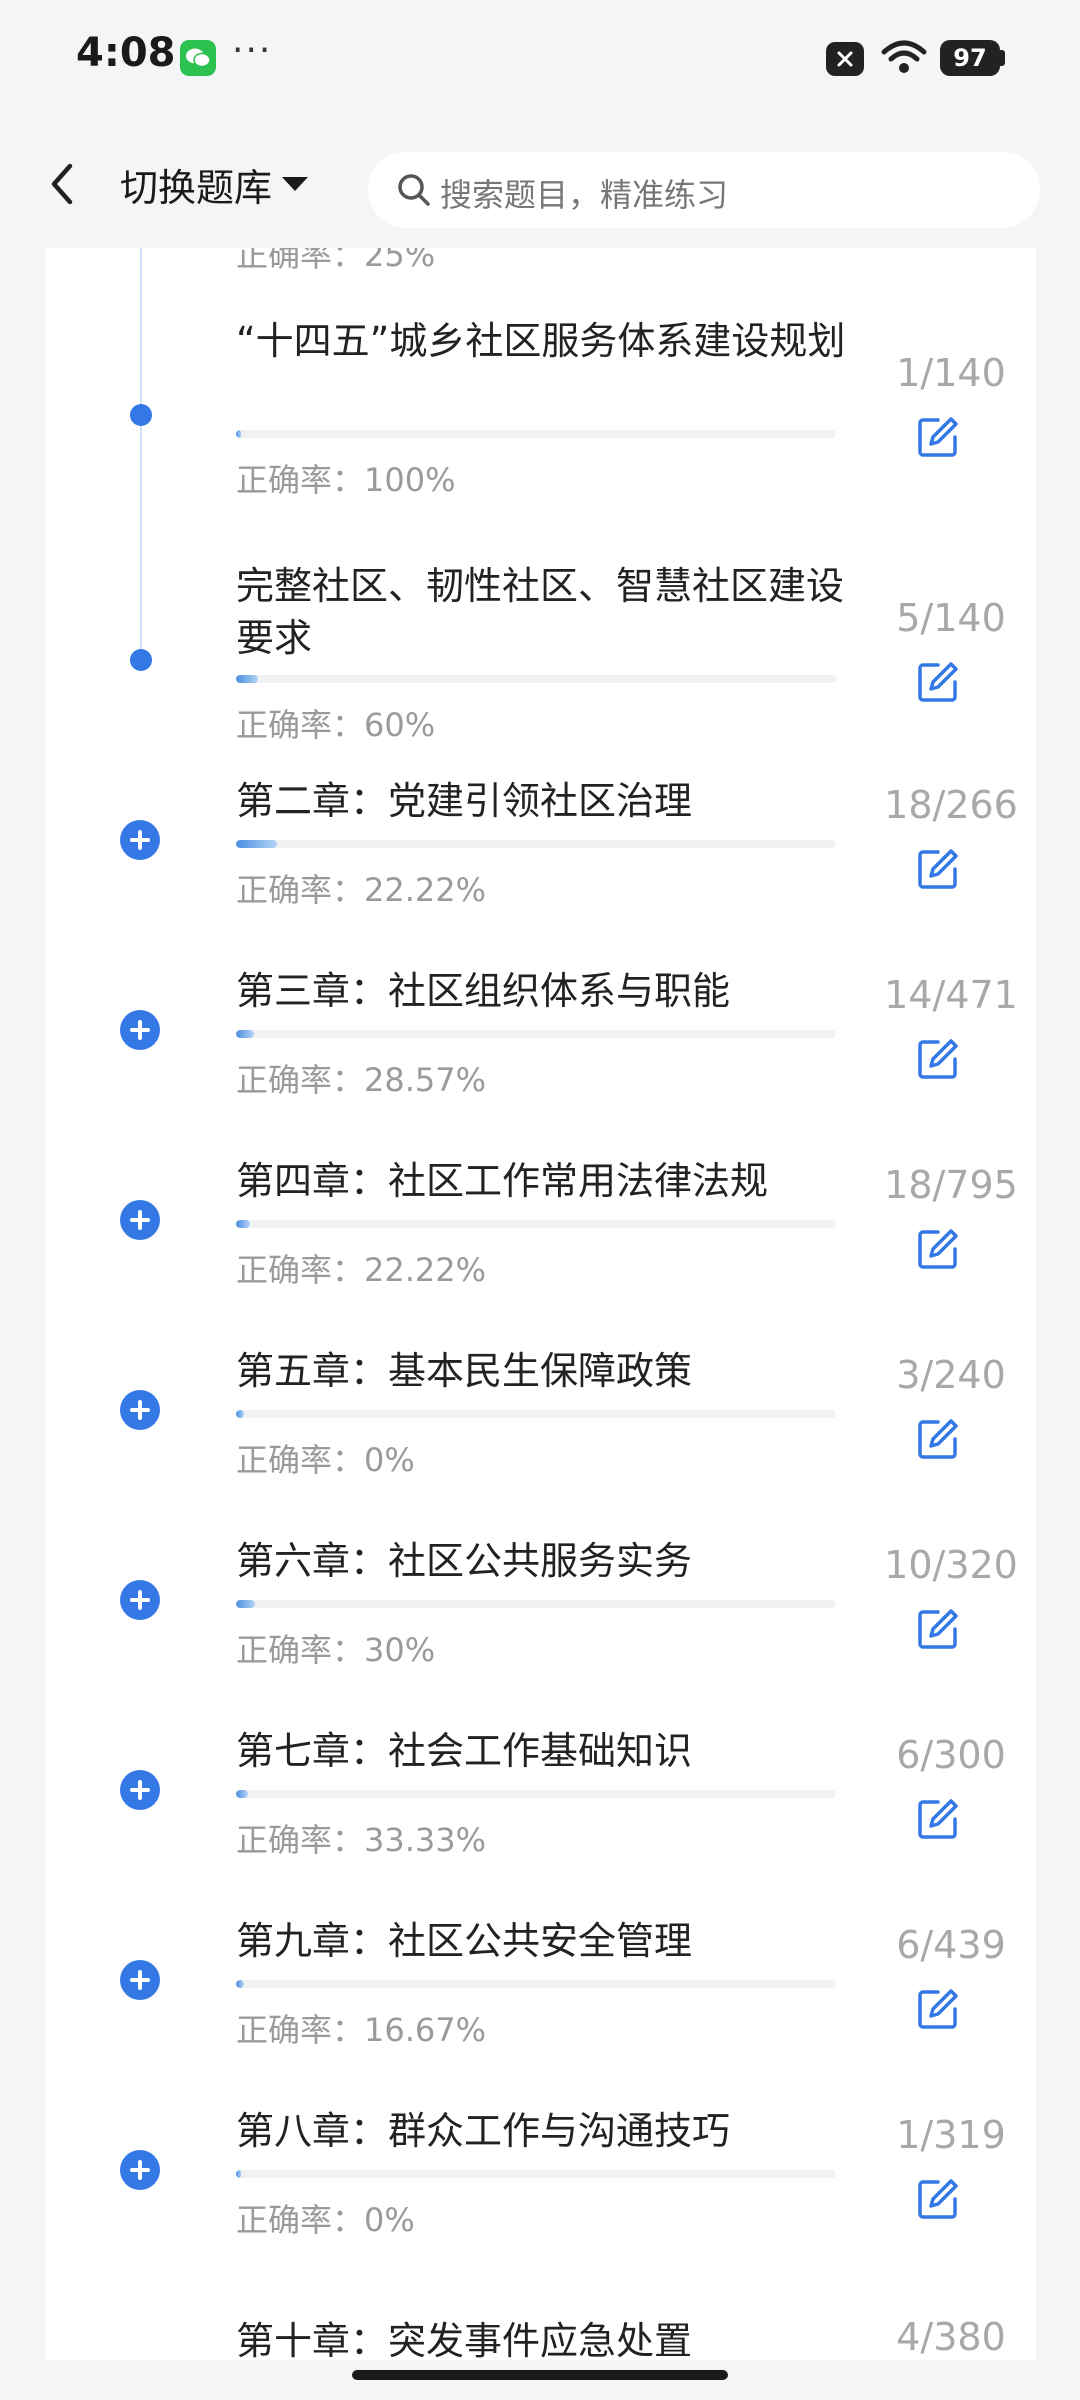  What do you see at coordinates (541, 1435) in the screenshot?
I see `list-item: 第五章：基本民生保障政策正确率：0% 3/240` at bounding box center [541, 1435].